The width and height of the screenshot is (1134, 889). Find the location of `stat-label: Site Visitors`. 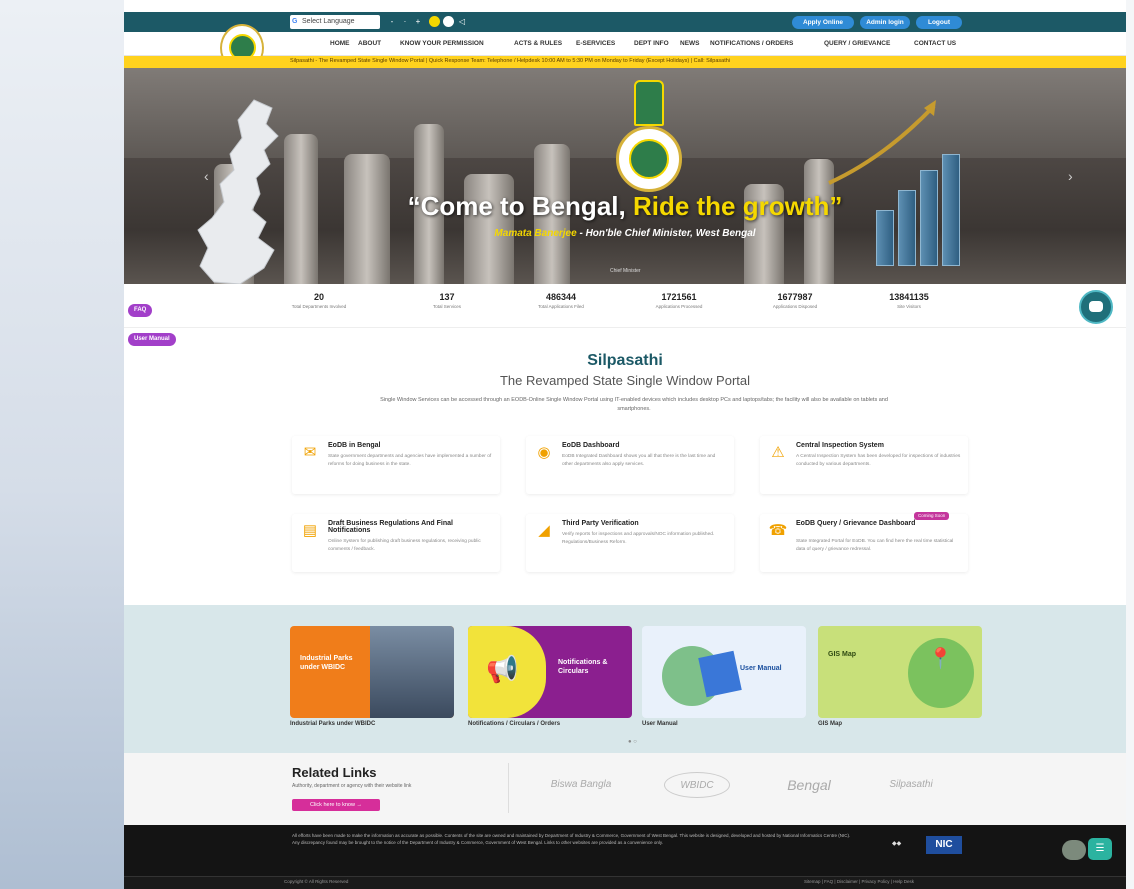

stat-label: Site Visitors is located at coordinates (909, 306).